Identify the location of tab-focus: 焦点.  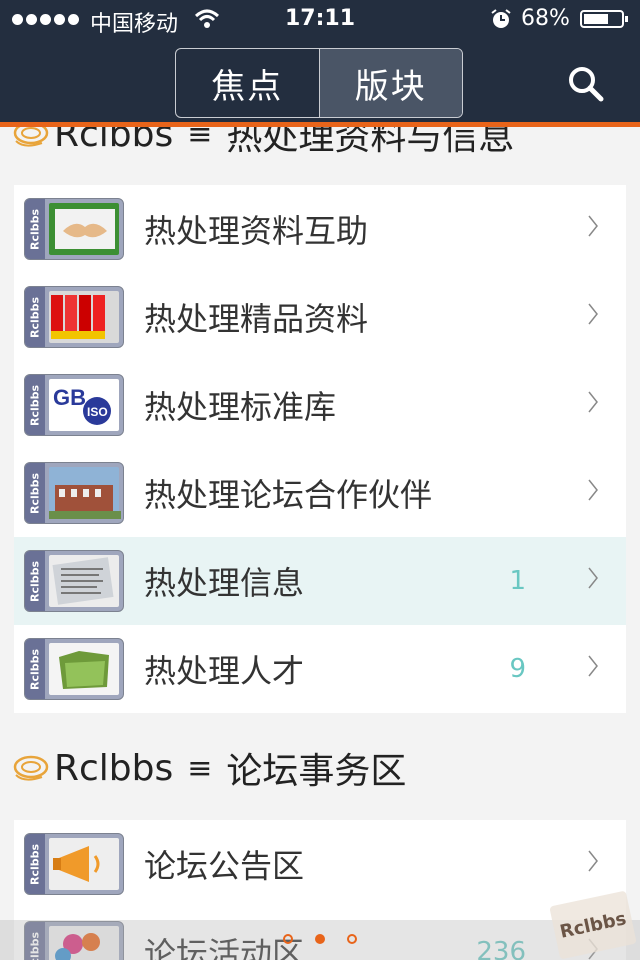
(247, 83).